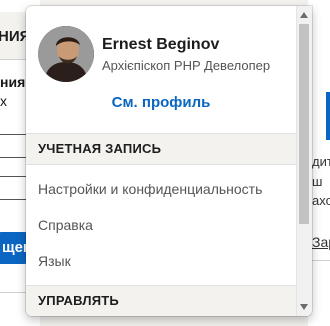 The image size is (330, 326). I want to click on background-left-label: ния, so click(13, 82).